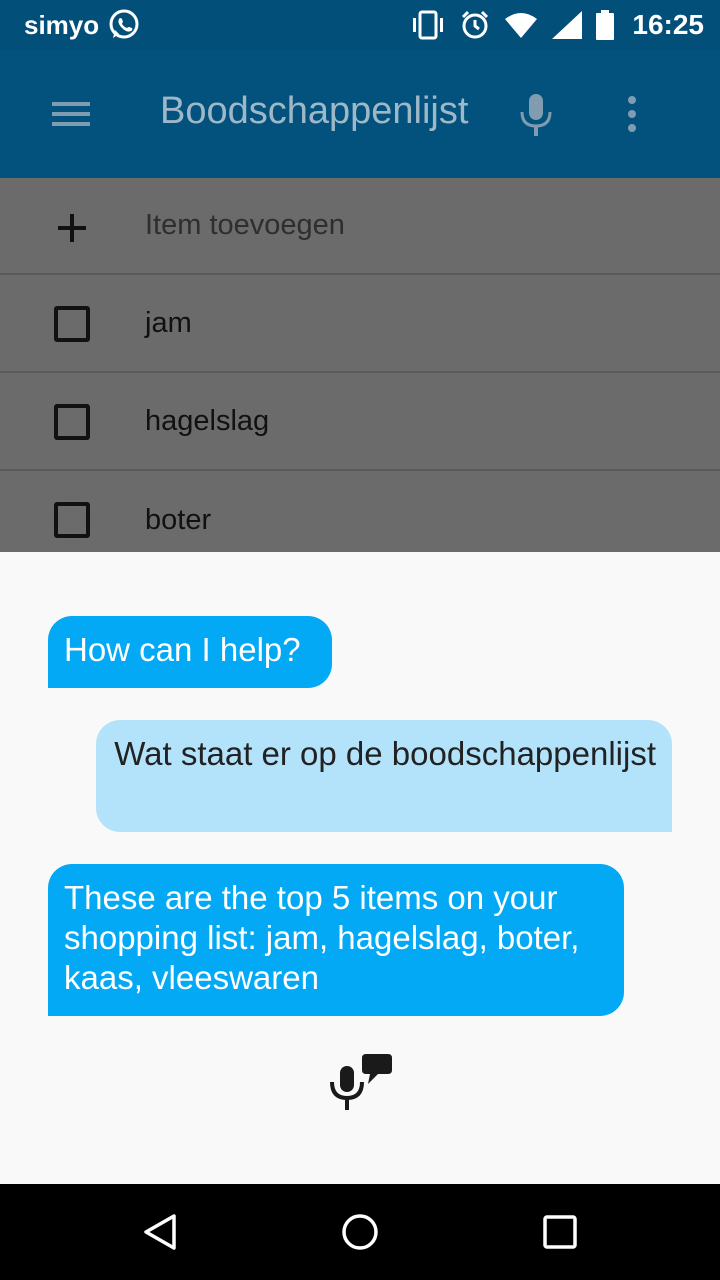 The height and width of the screenshot is (1280, 720). I want to click on navigation-bar, so click(360, 1232).